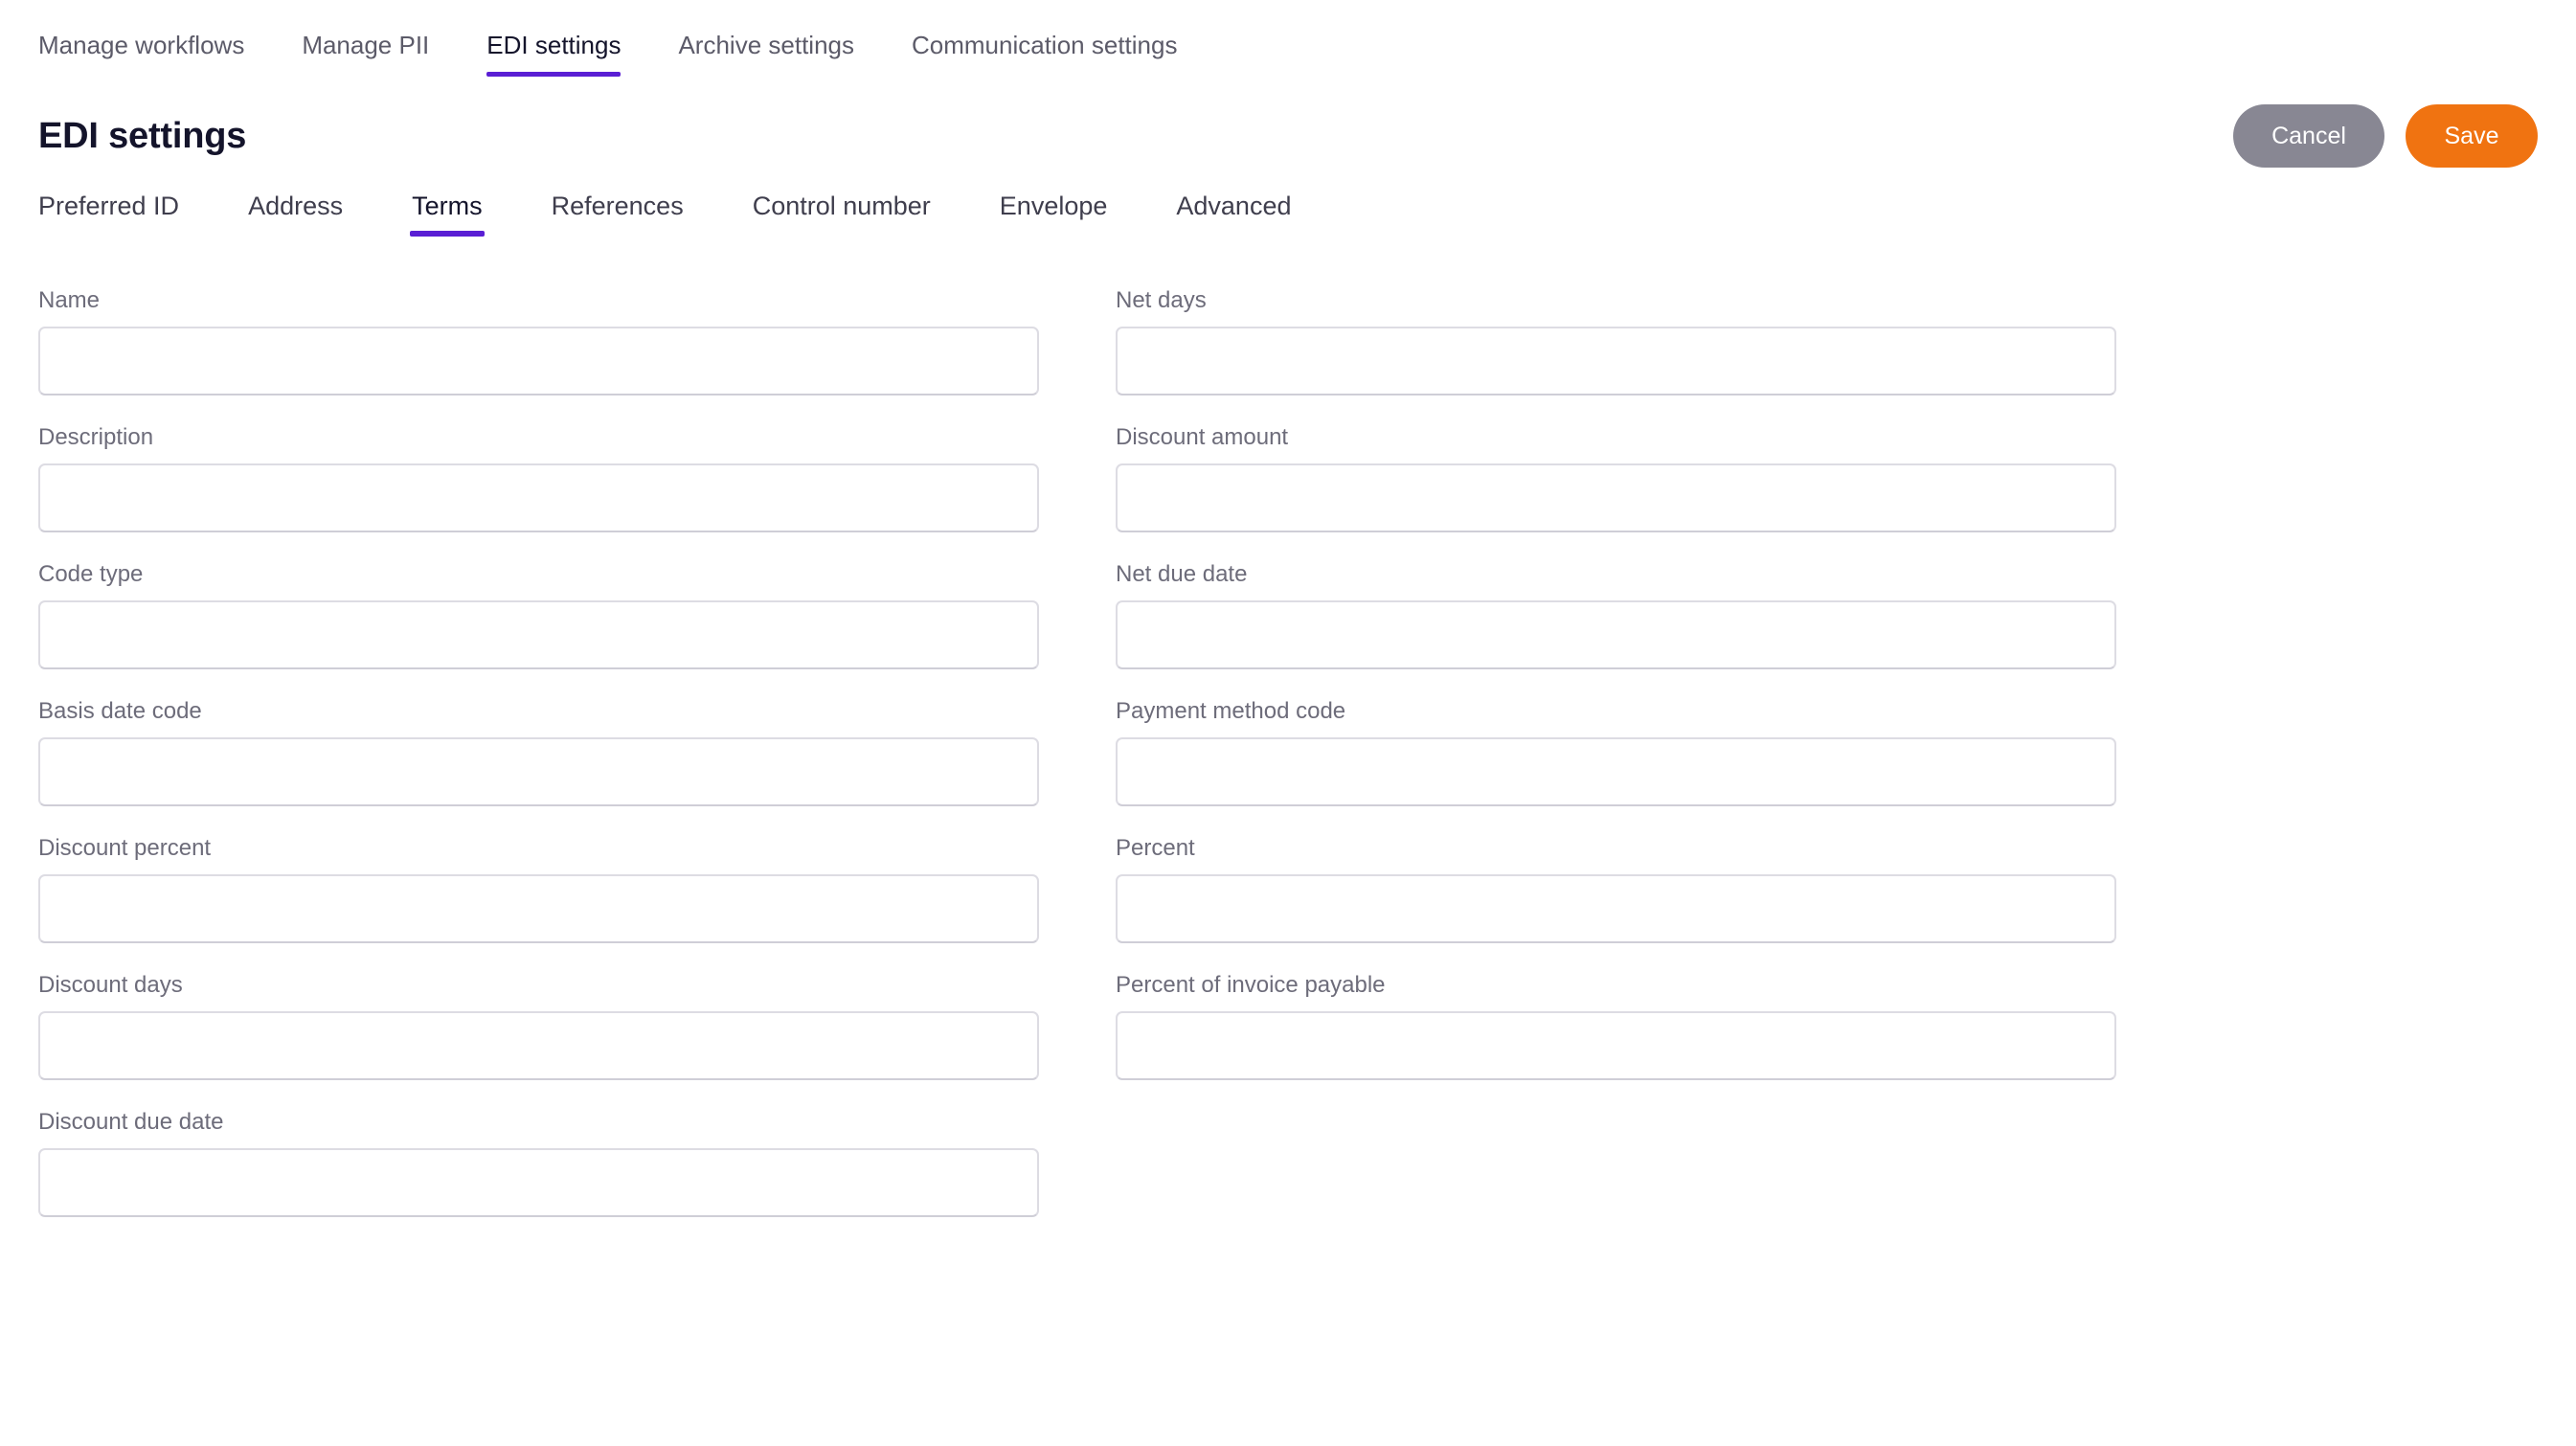  I want to click on top-nav-label: Communication settings, so click(1045, 45).